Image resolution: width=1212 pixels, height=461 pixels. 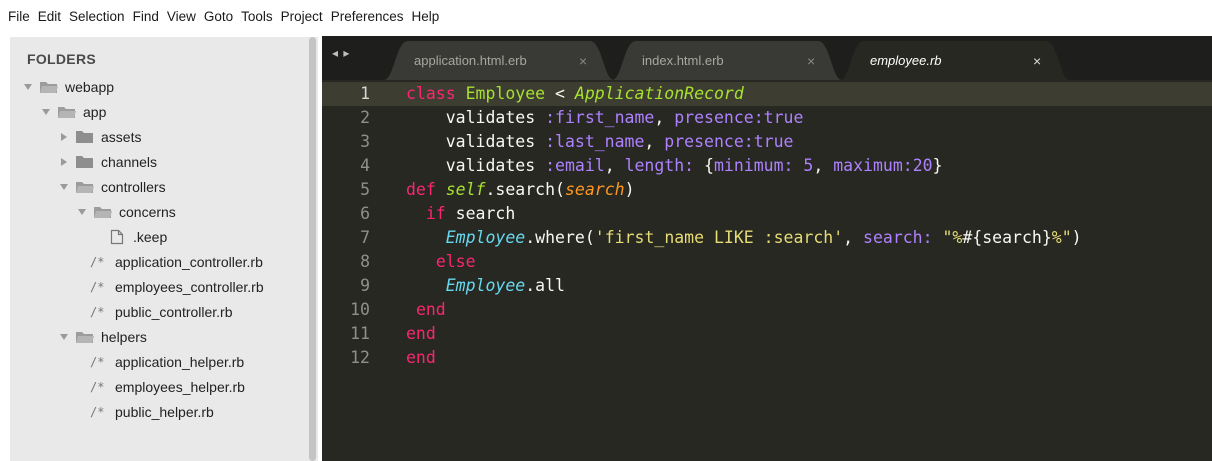 What do you see at coordinates (129, 162) in the screenshot?
I see `tree-item-label: channels` at bounding box center [129, 162].